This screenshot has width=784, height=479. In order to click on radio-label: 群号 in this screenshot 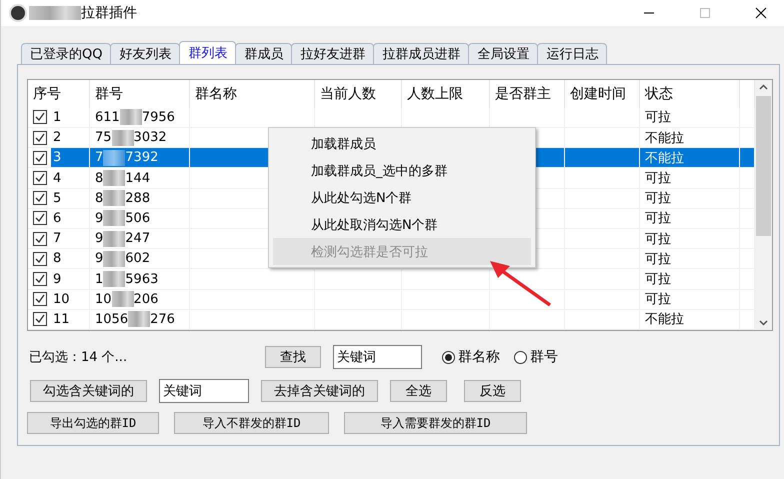, I will do `click(544, 357)`.